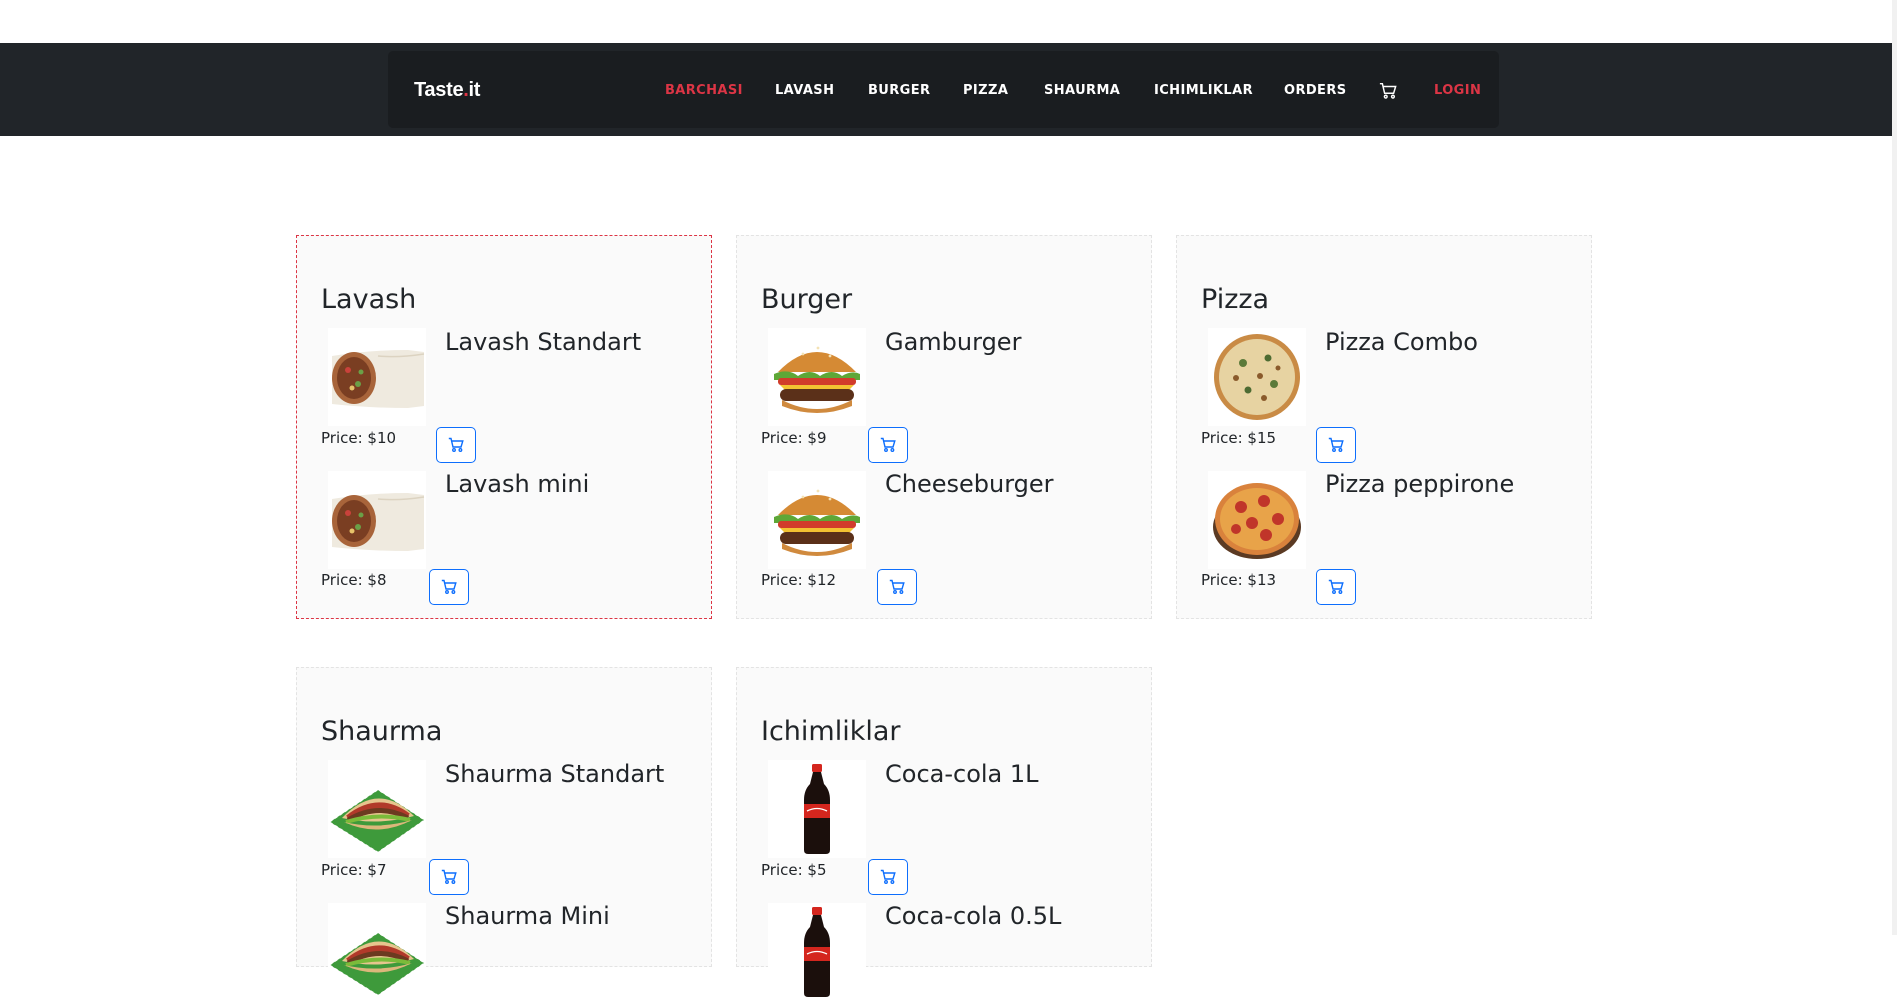 This screenshot has height=1001, width=1897. I want to click on product-name: Lavash Standart, so click(543, 342).